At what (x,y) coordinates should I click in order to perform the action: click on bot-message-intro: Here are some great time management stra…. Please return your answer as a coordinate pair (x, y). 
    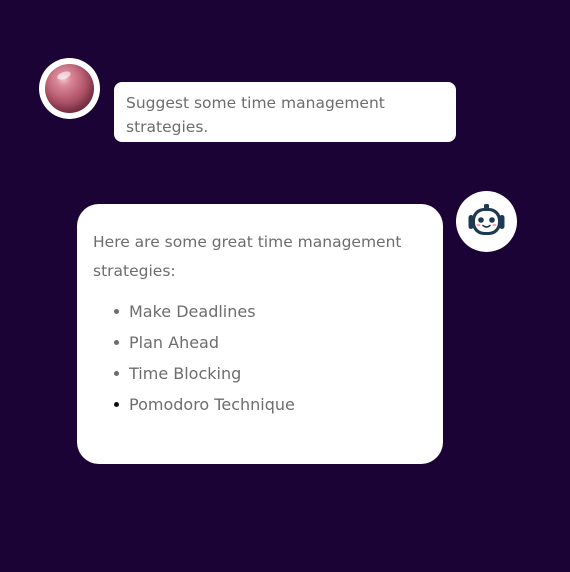
    Looking at the image, I should click on (247, 256).